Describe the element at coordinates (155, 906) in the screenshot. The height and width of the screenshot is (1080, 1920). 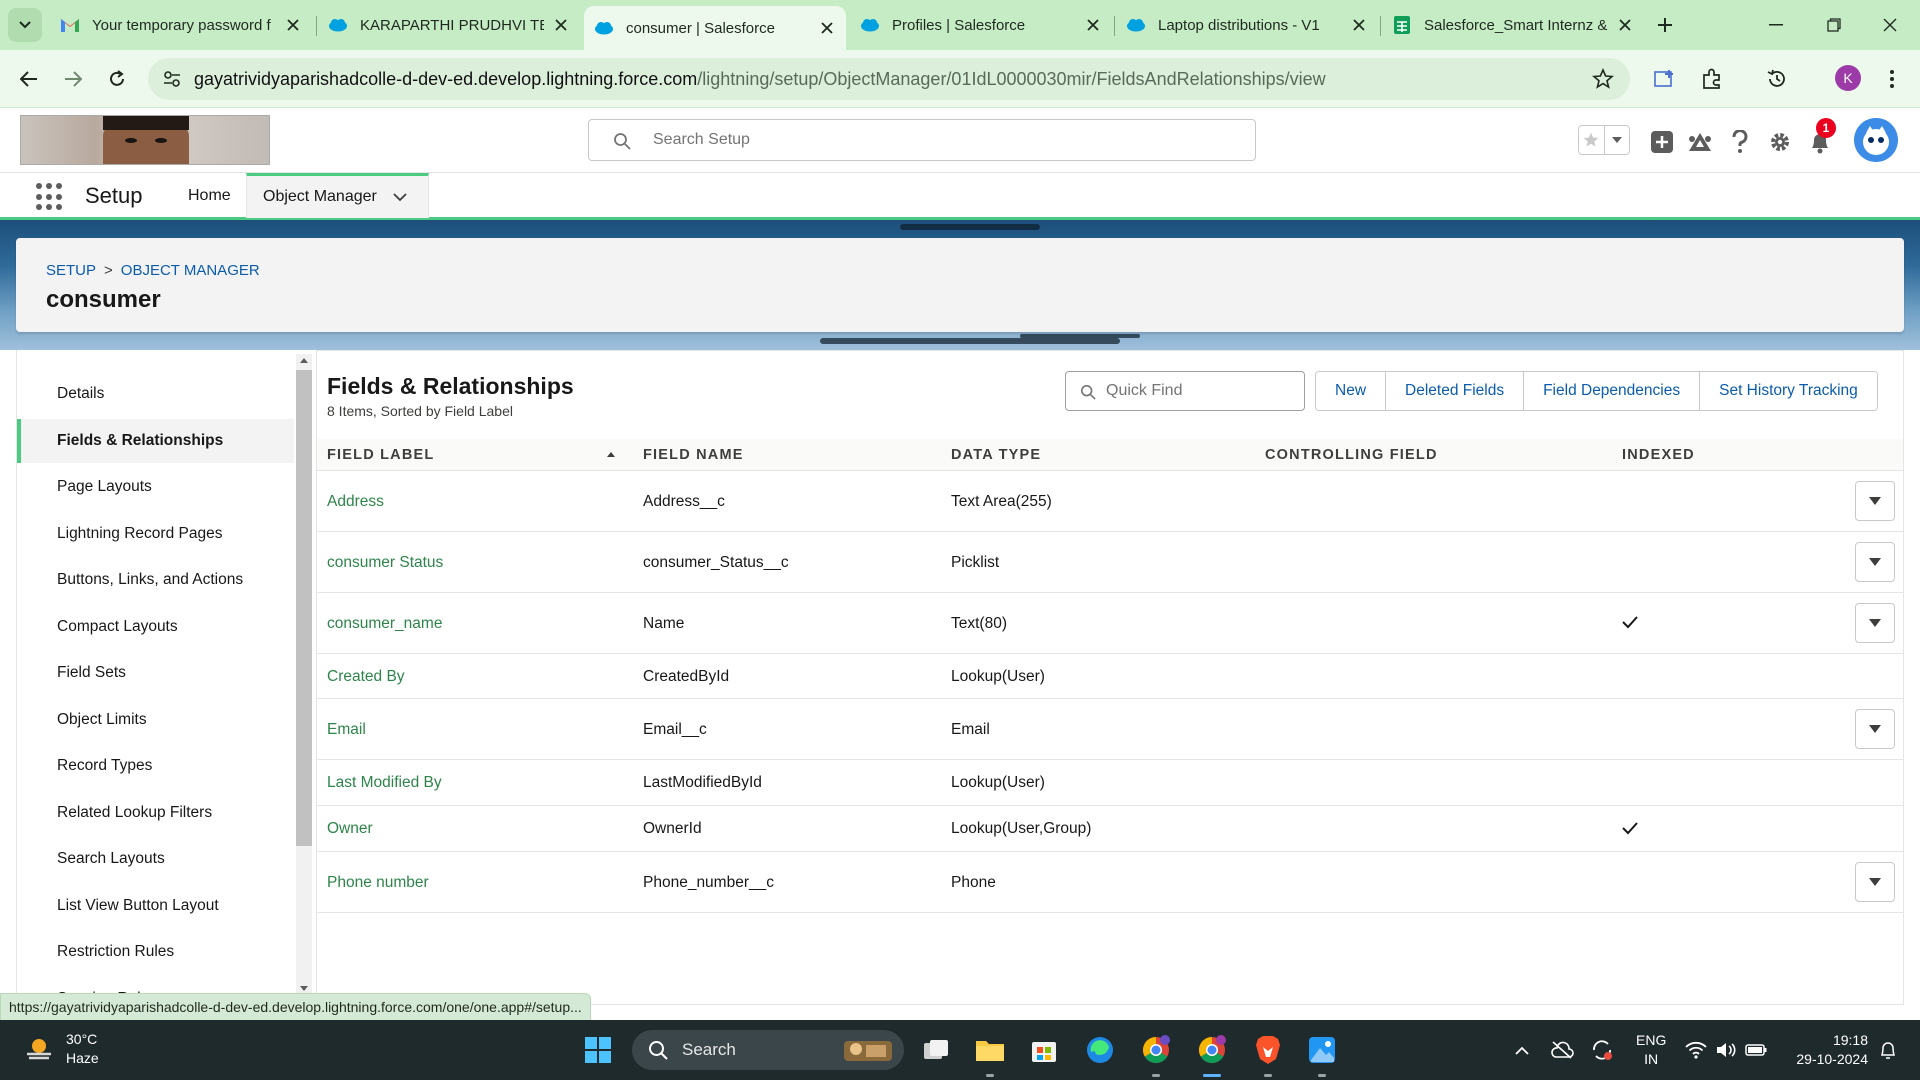
I see `sidebar-item-list-view-button-layout: List View Button Layout` at that location.